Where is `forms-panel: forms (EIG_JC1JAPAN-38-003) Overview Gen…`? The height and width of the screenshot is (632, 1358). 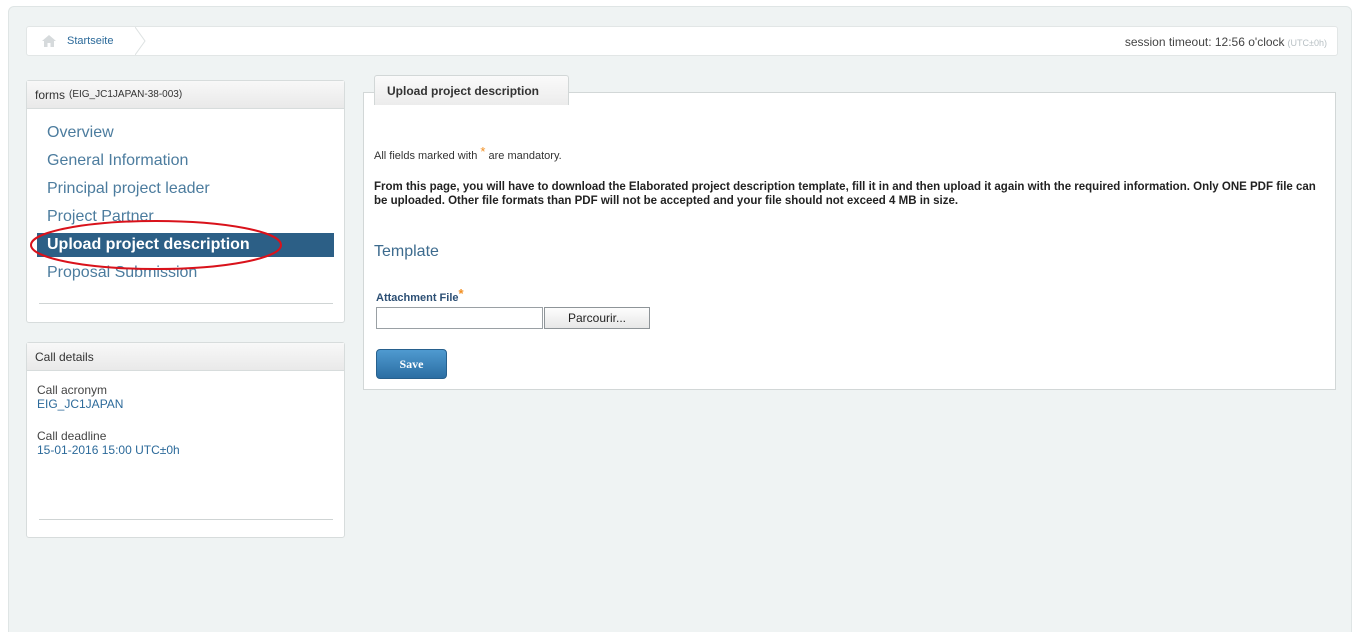
forms-panel: forms (EIG_JC1JAPAN-38-003) Overview Gen… is located at coordinates (185, 201).